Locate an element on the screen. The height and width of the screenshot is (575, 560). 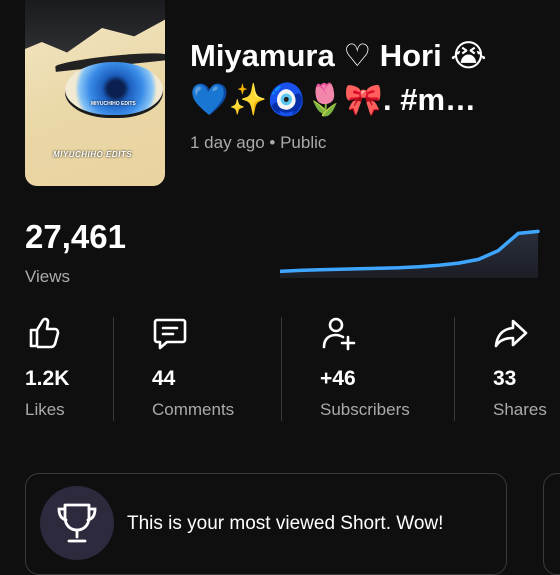
video-meta: 1 day ago • Public is located at coordinates (258, 142).